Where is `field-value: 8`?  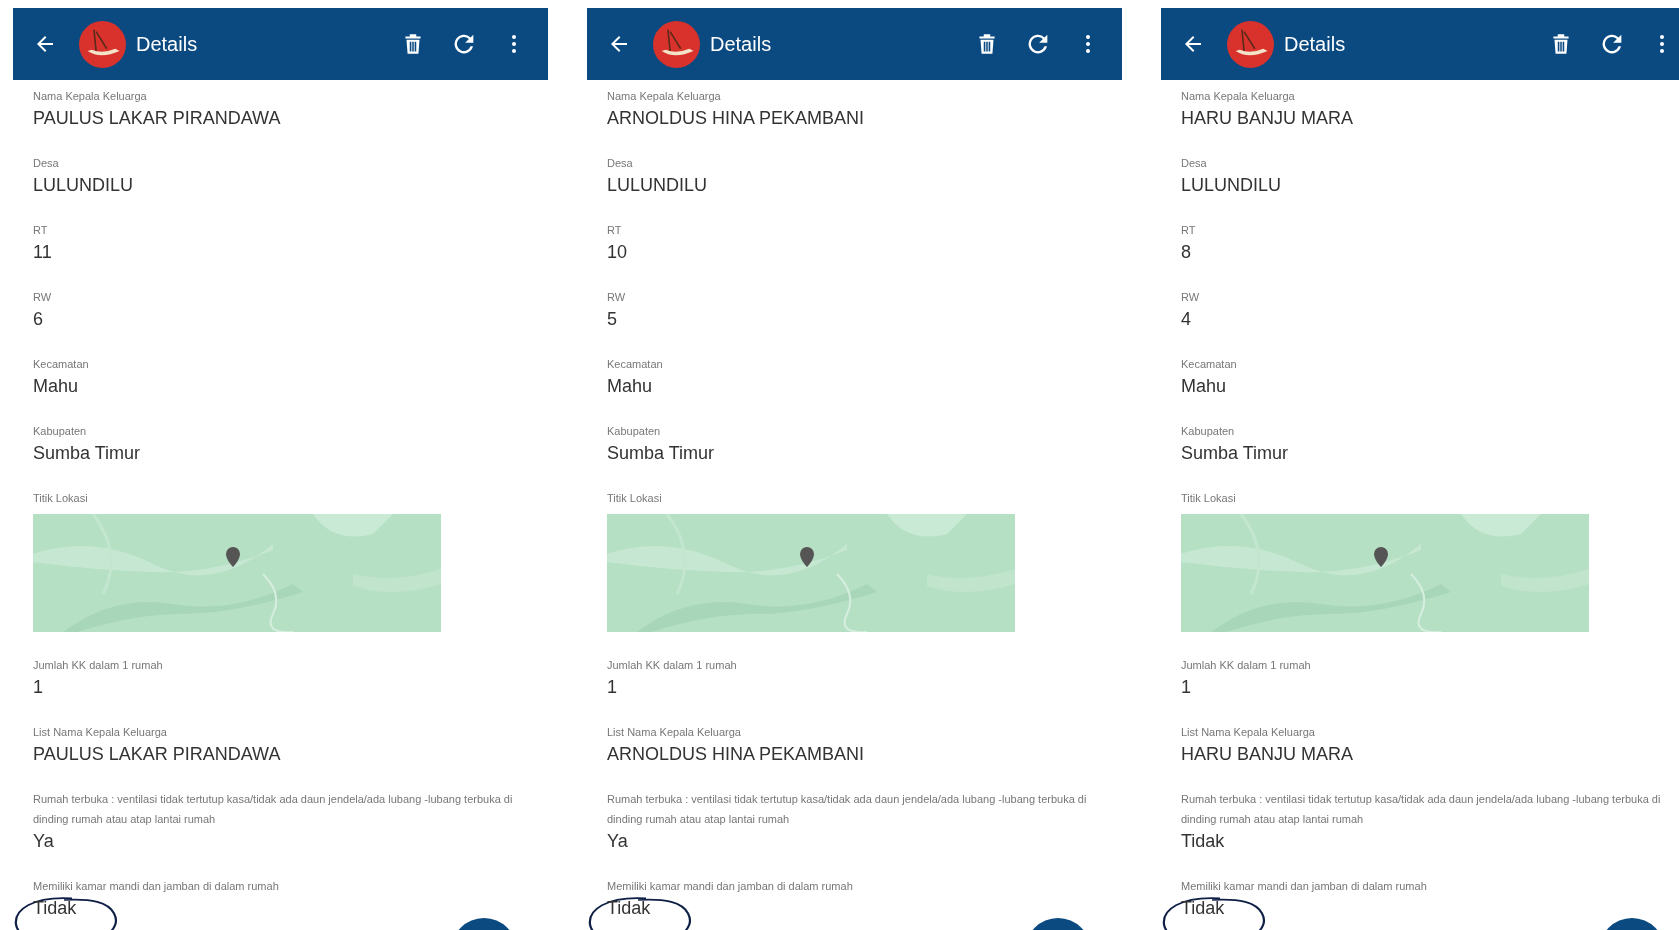 field-value: 8 is located at coordinates (1186, 252).